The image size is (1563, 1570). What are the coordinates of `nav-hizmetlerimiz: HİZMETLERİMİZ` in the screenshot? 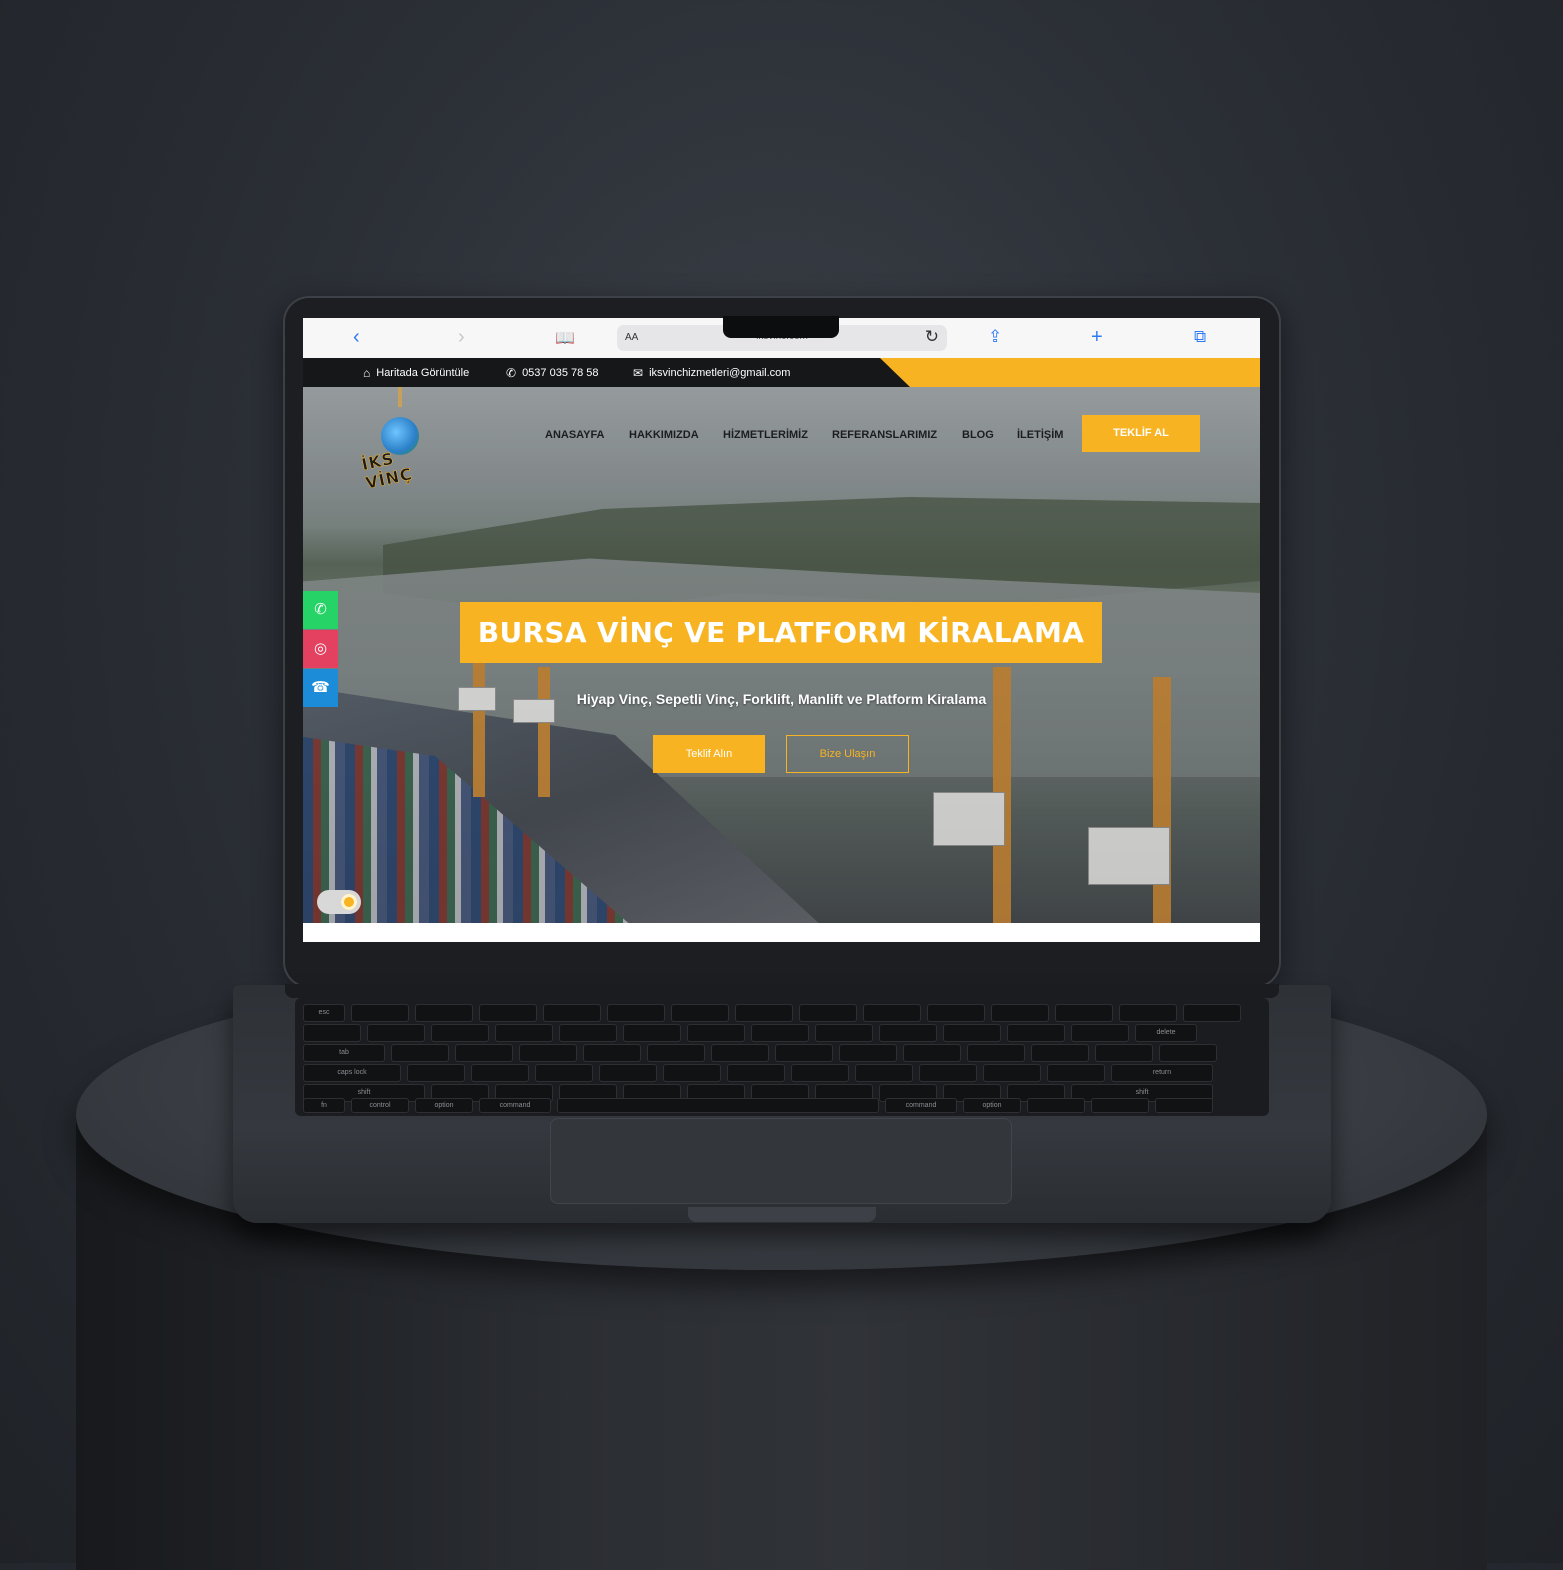 It's located at (765, 435).